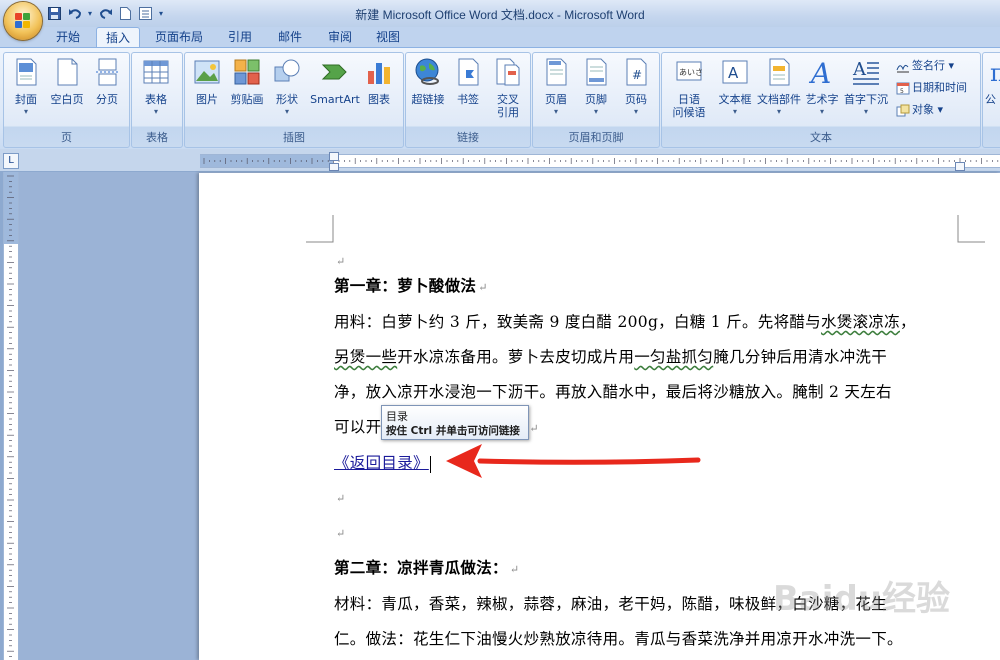 The height and width of the screenshot is (660, 1000). I want to click on date-time-button: 5 日期和时间, so click(931, 88).